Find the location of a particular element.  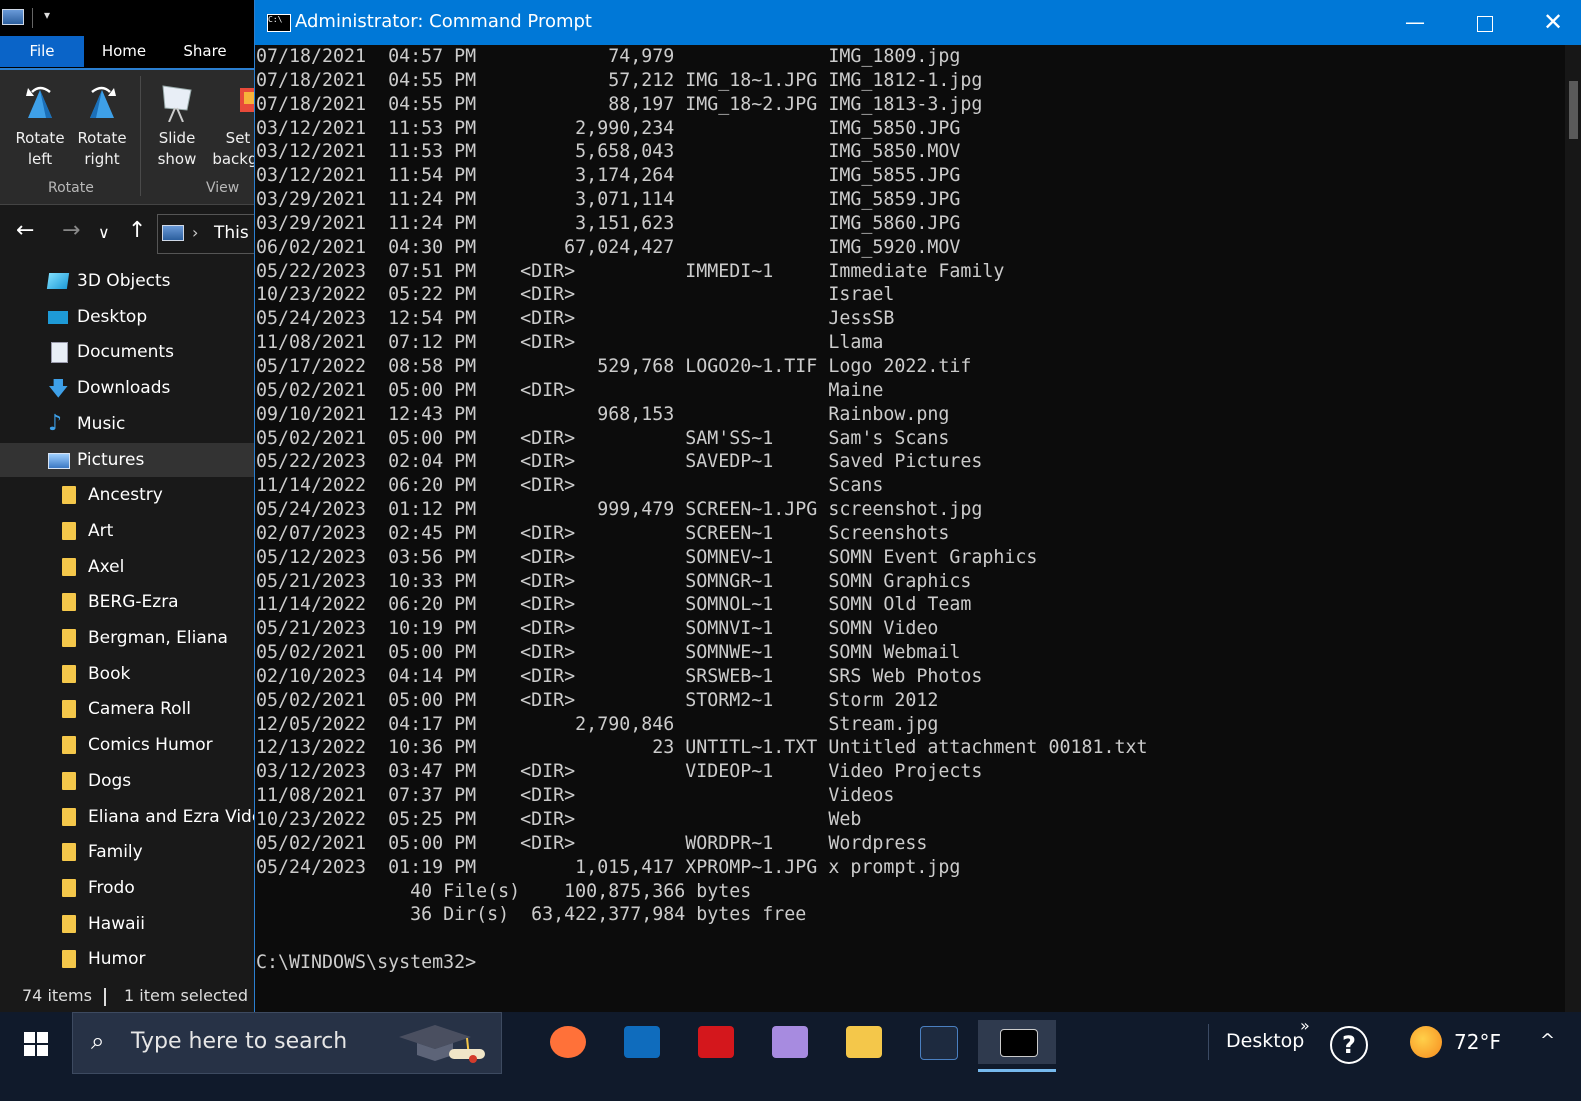

tab-file: File is located at coordinates (42, 51).